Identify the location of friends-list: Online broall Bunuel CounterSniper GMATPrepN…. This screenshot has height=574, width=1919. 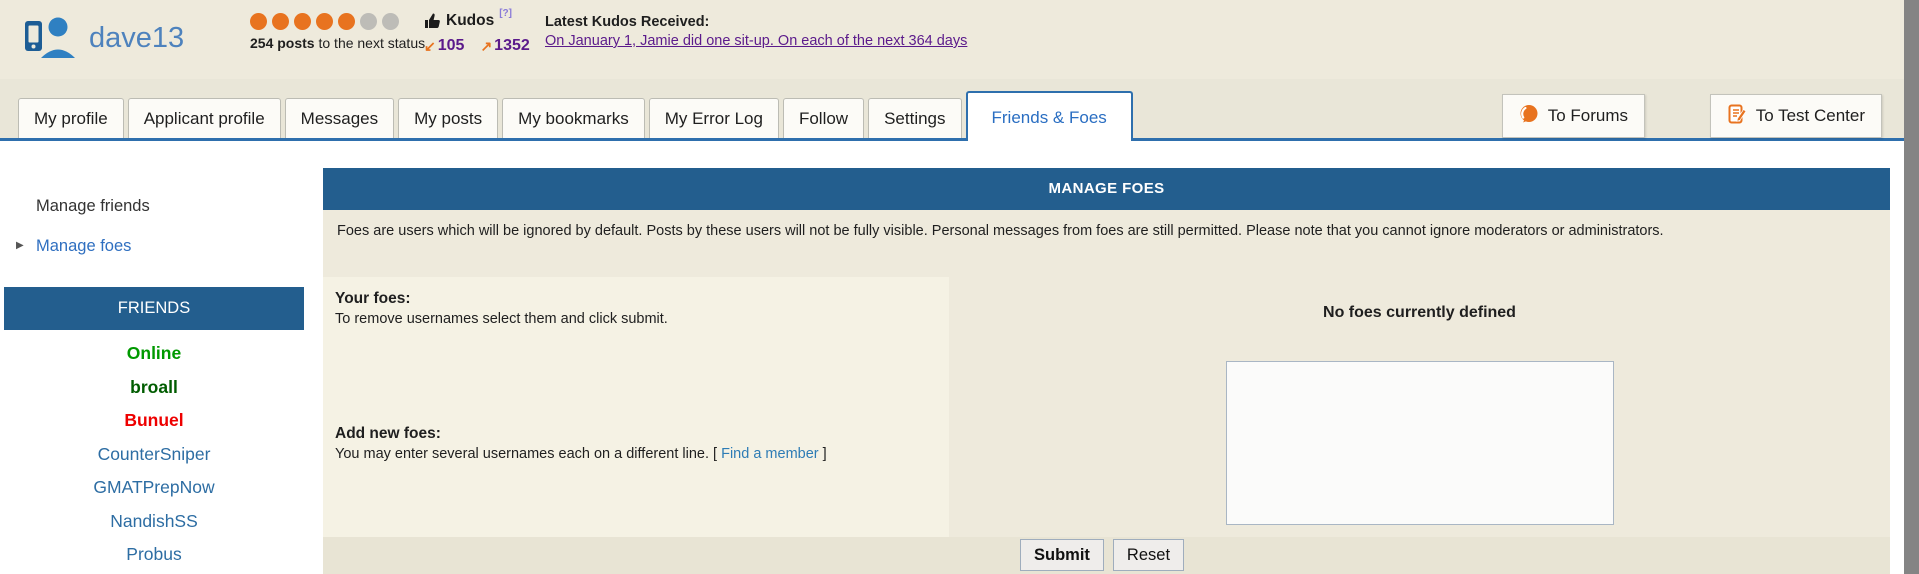
(154, 454).